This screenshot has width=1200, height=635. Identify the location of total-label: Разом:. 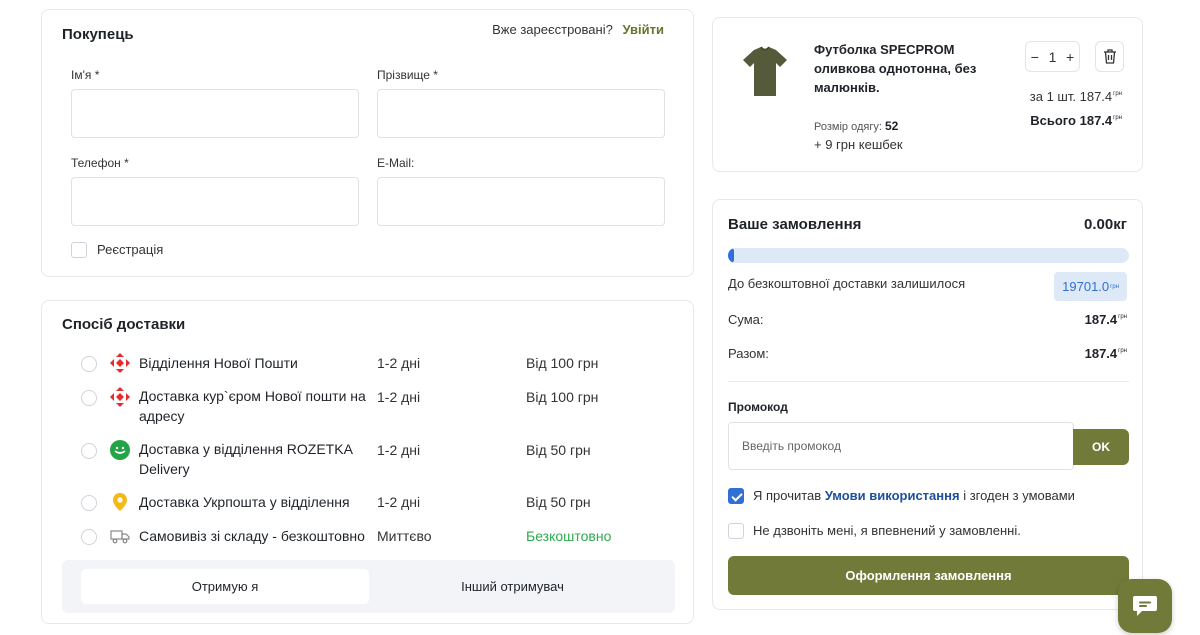
(748, 353).